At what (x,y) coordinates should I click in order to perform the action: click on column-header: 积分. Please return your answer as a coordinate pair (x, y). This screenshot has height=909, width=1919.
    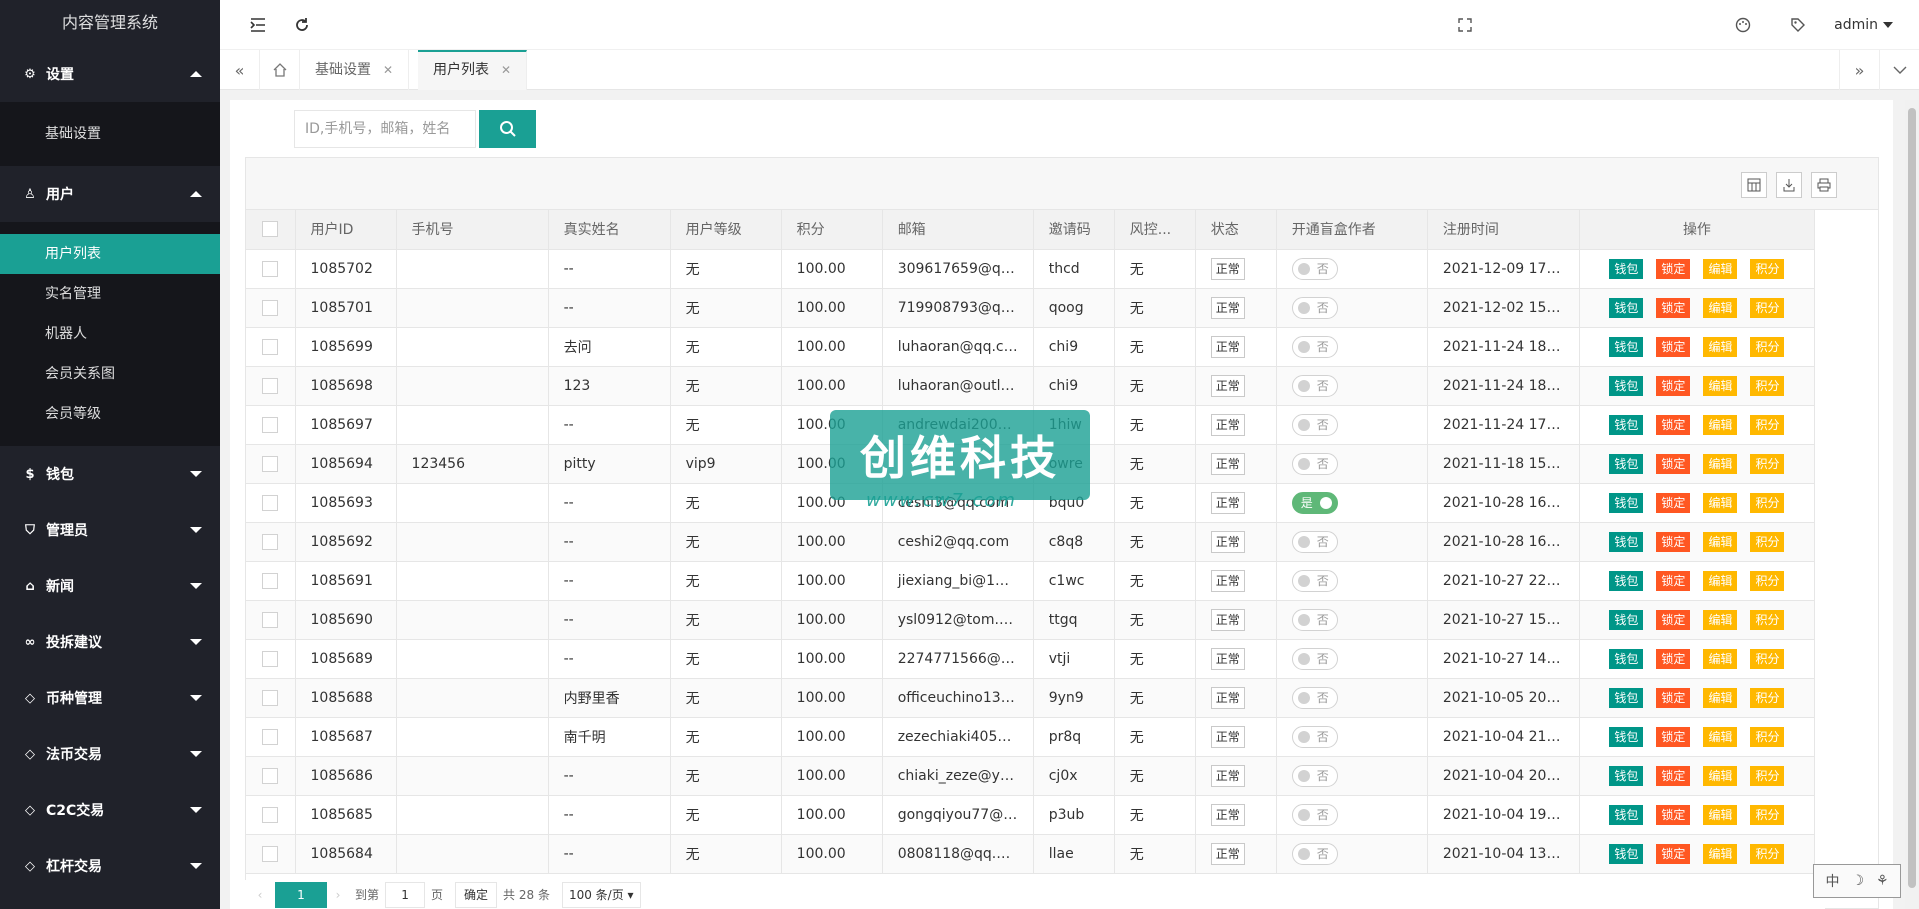
    Looking at the image, I should click on (832, 230).